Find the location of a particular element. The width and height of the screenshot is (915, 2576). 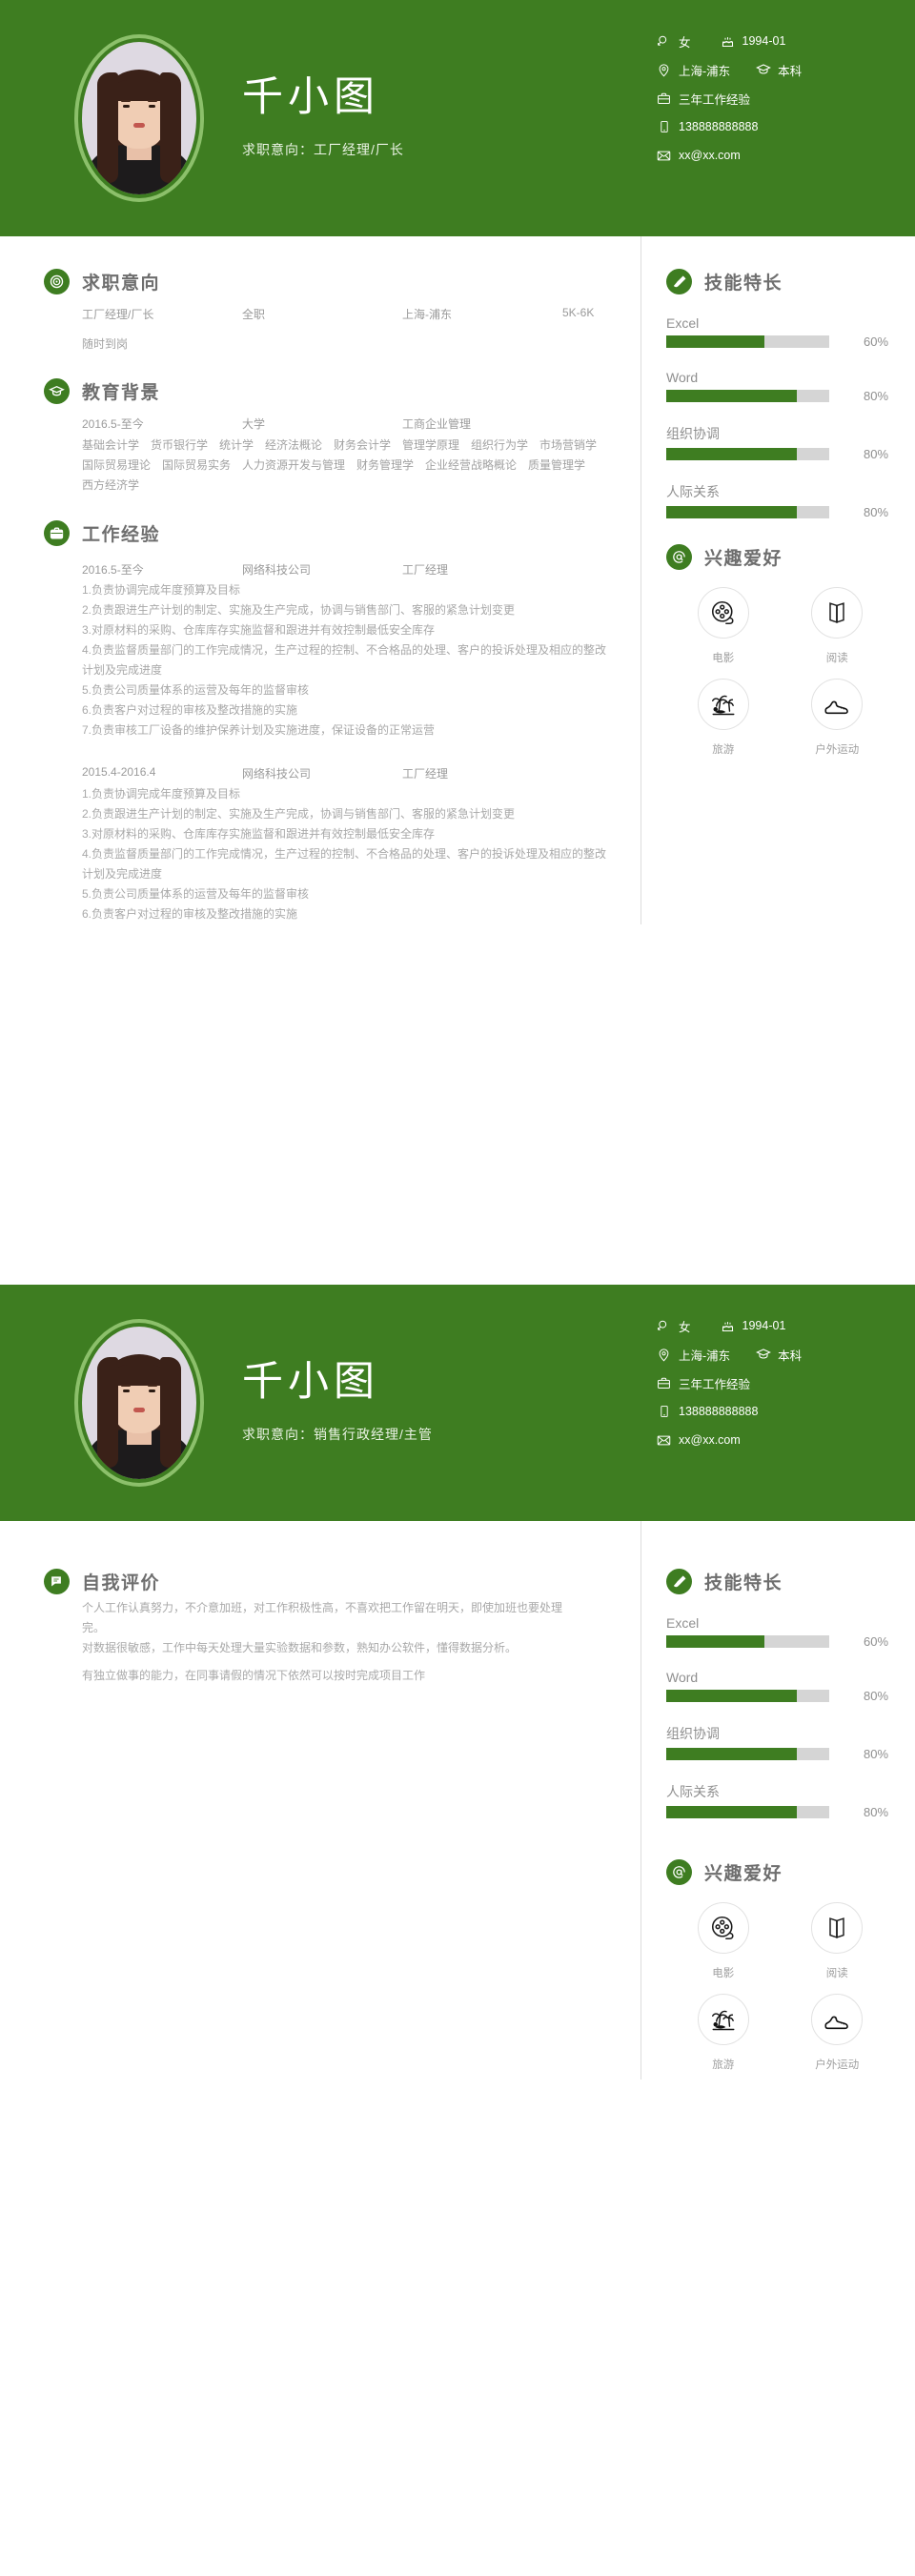

intent-position: 工厂经理/厂长 is located at coordinates (118, 315).